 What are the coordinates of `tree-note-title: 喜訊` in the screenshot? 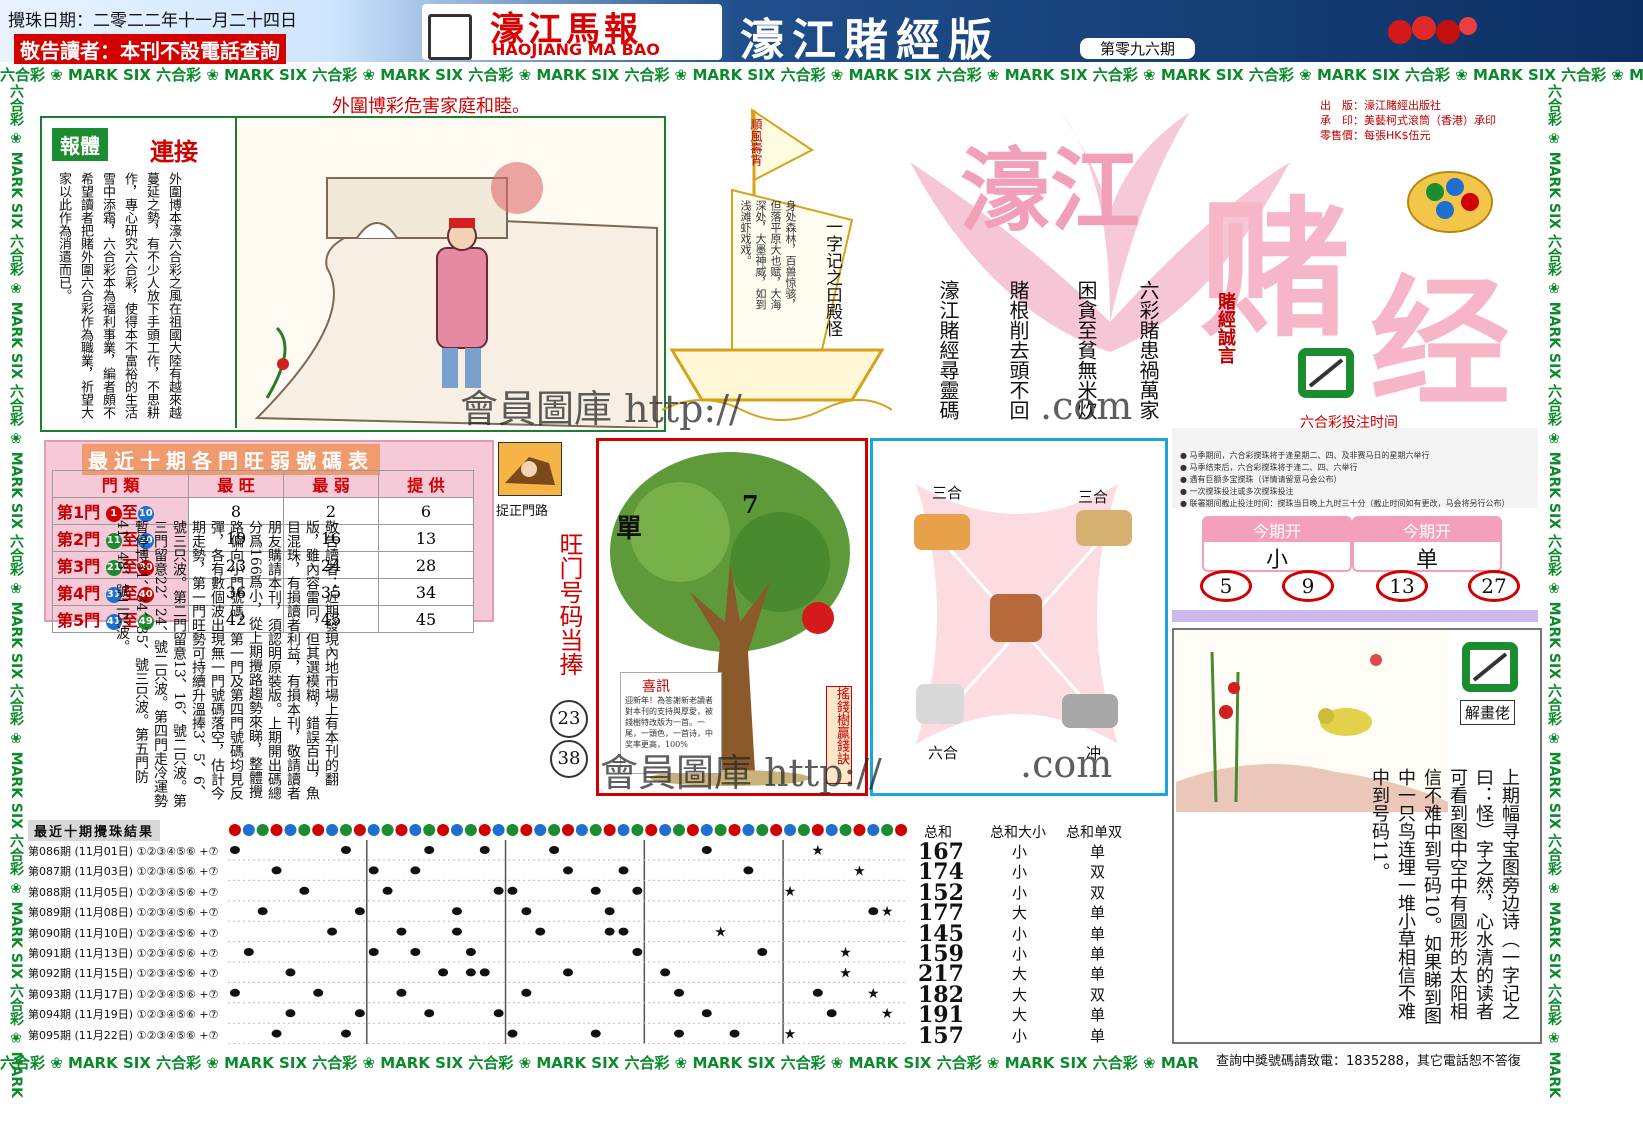 It's located at (656, 687).